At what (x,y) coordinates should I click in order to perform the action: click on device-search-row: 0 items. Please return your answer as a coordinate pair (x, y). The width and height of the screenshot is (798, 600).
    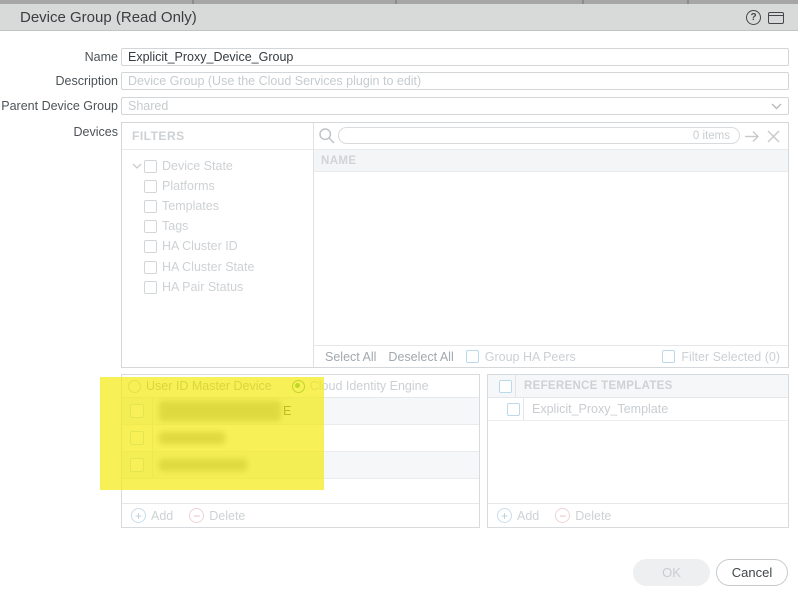
    Looking at the image, I should click on (551, 136).